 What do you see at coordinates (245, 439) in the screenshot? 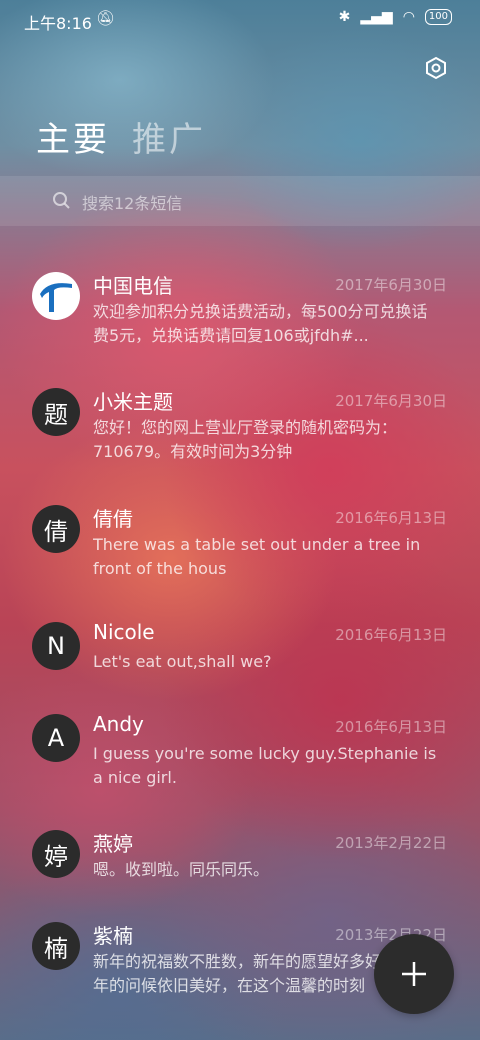
I see `message-preview: 您好！您的网上营业厅登录的随机密码为：710679。有效时间为3分钟` at bounding box center [245, 439].